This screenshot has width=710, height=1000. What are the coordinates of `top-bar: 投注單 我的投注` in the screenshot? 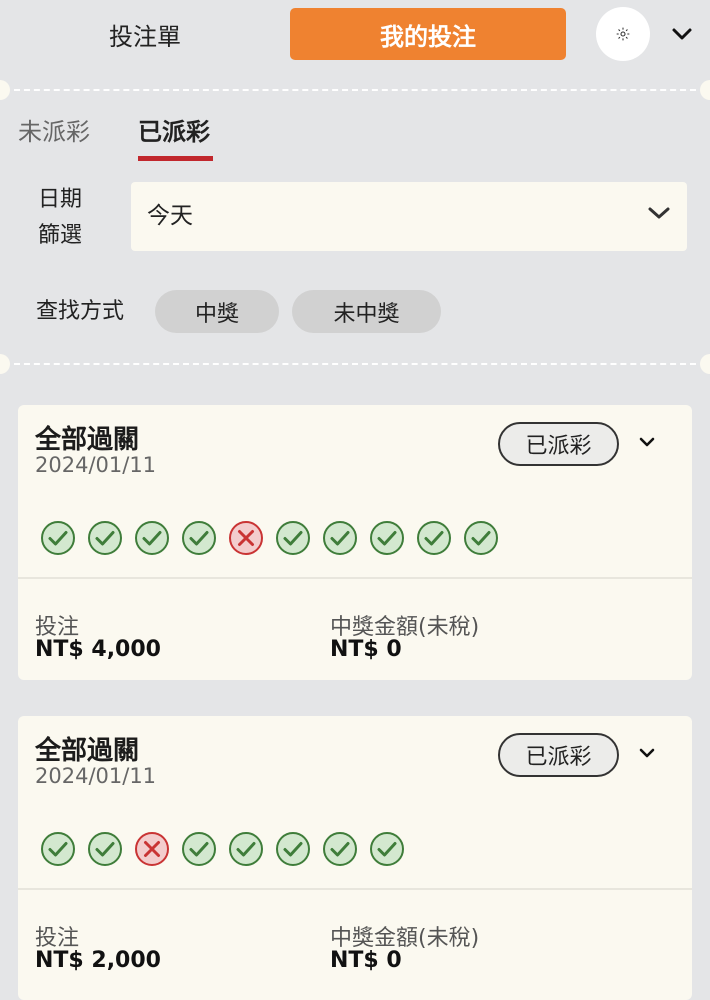 It's located at (355, 35).